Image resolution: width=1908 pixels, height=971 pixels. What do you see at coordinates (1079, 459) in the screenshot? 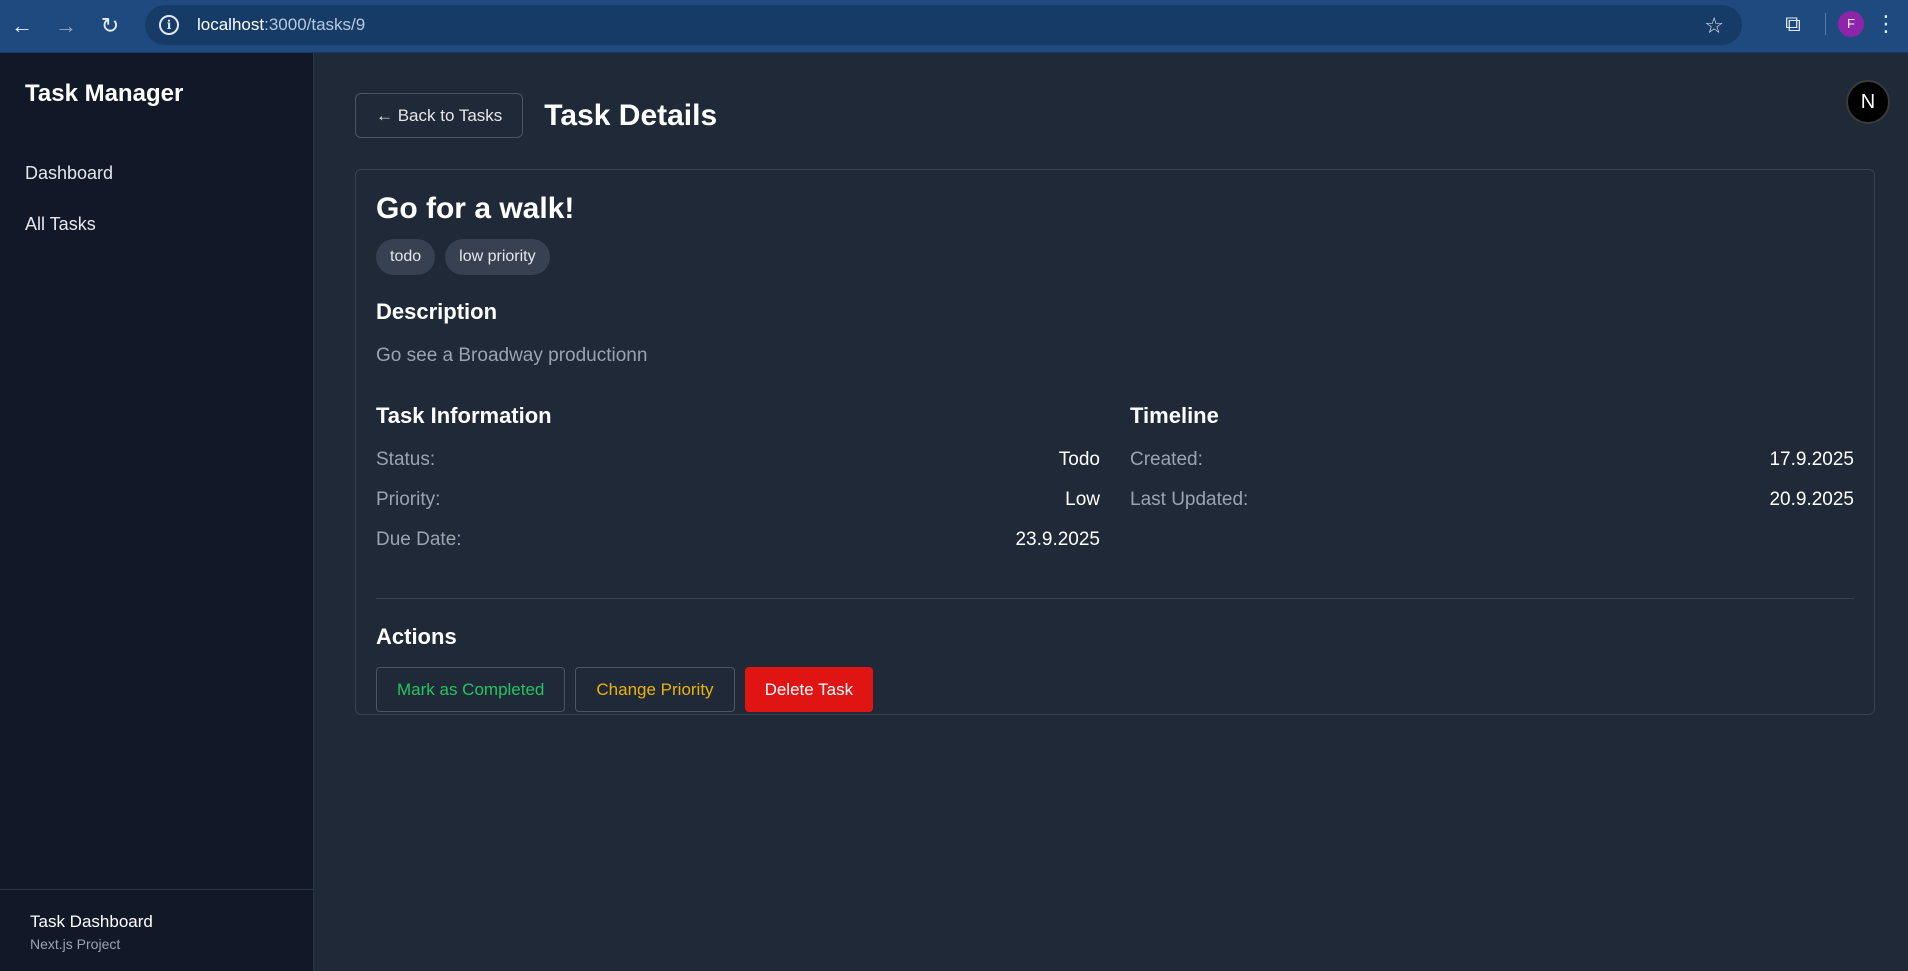
I see `info-value: Todo` at bounding box center [1079, 459].